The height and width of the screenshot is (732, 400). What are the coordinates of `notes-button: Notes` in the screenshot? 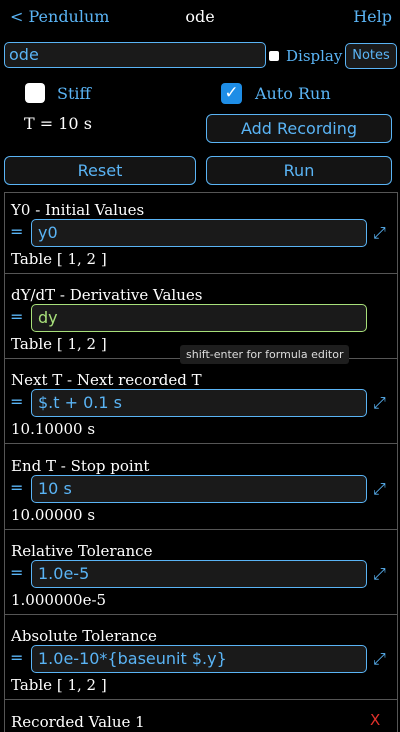 It's located at (371, 56).